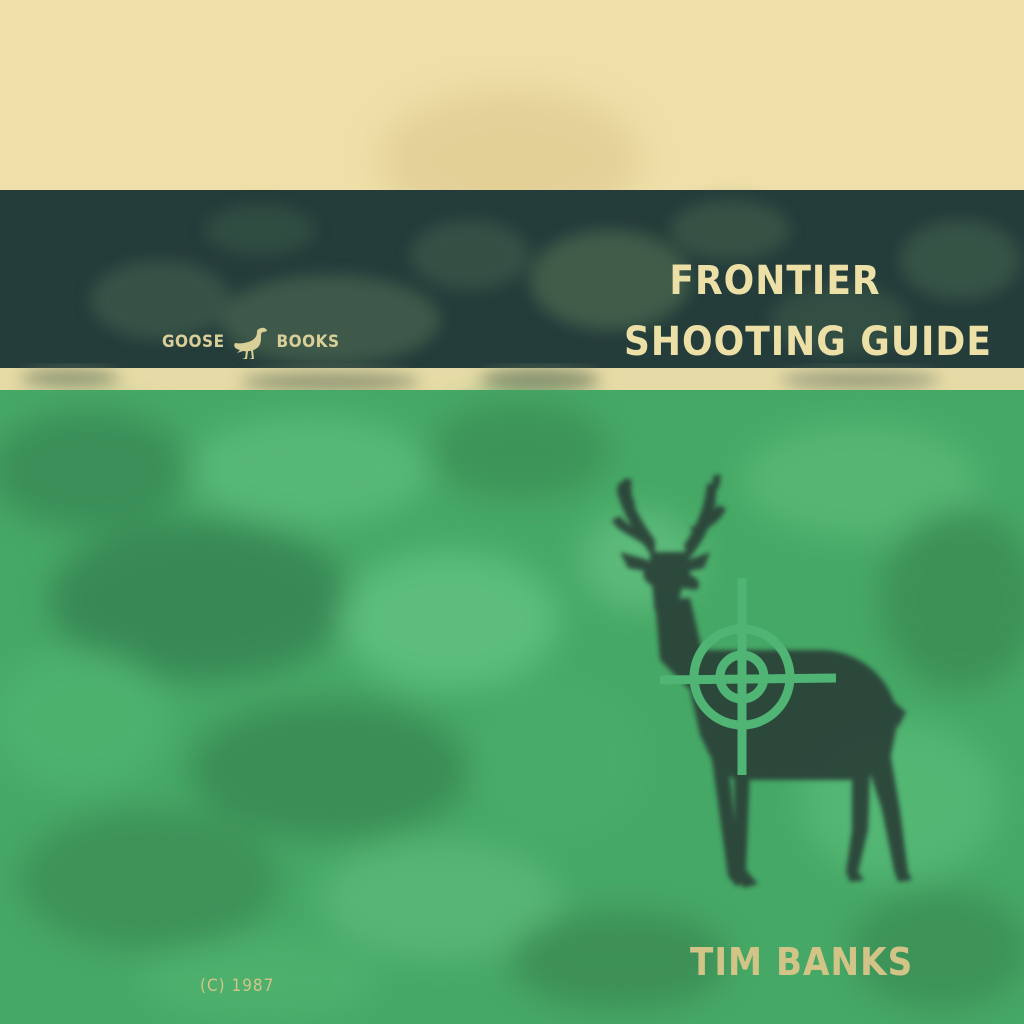 Image resolution: width=1024 pixels, height=1024 pixels. What do you see at coordinates (308, 342) in the screenshot?
I see `publisher-name-right: BOOKS` at bounding box center [308, 342].